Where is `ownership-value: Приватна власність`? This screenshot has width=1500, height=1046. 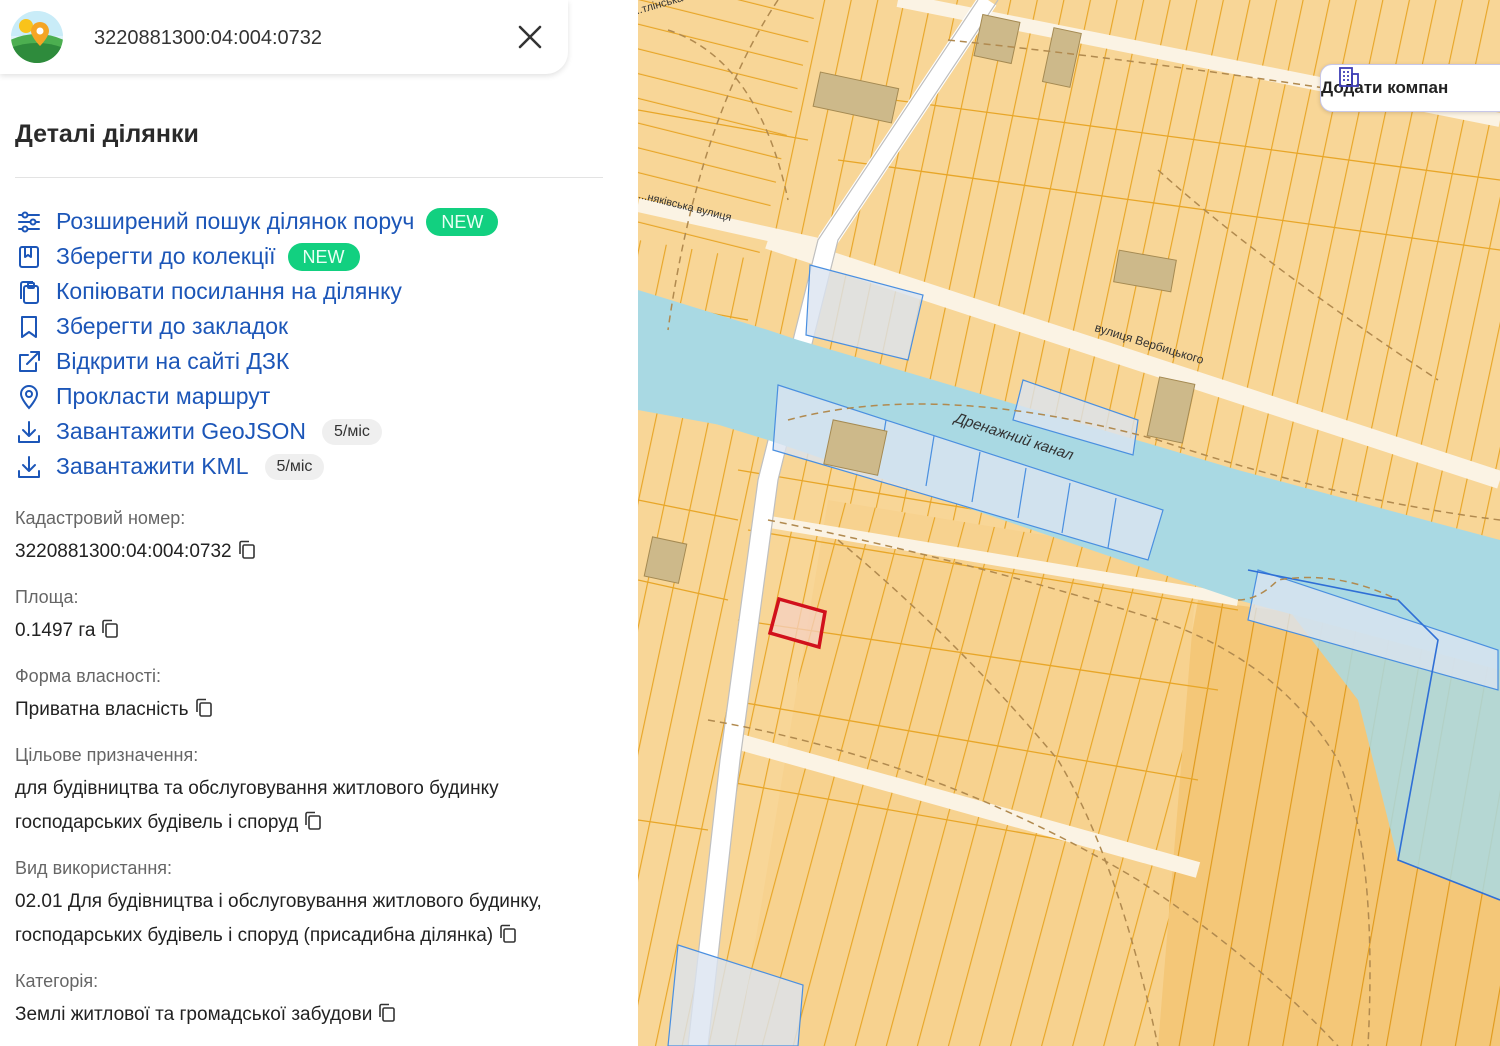 ownership-value: Приватна власність is located at coordinates (102, 709).